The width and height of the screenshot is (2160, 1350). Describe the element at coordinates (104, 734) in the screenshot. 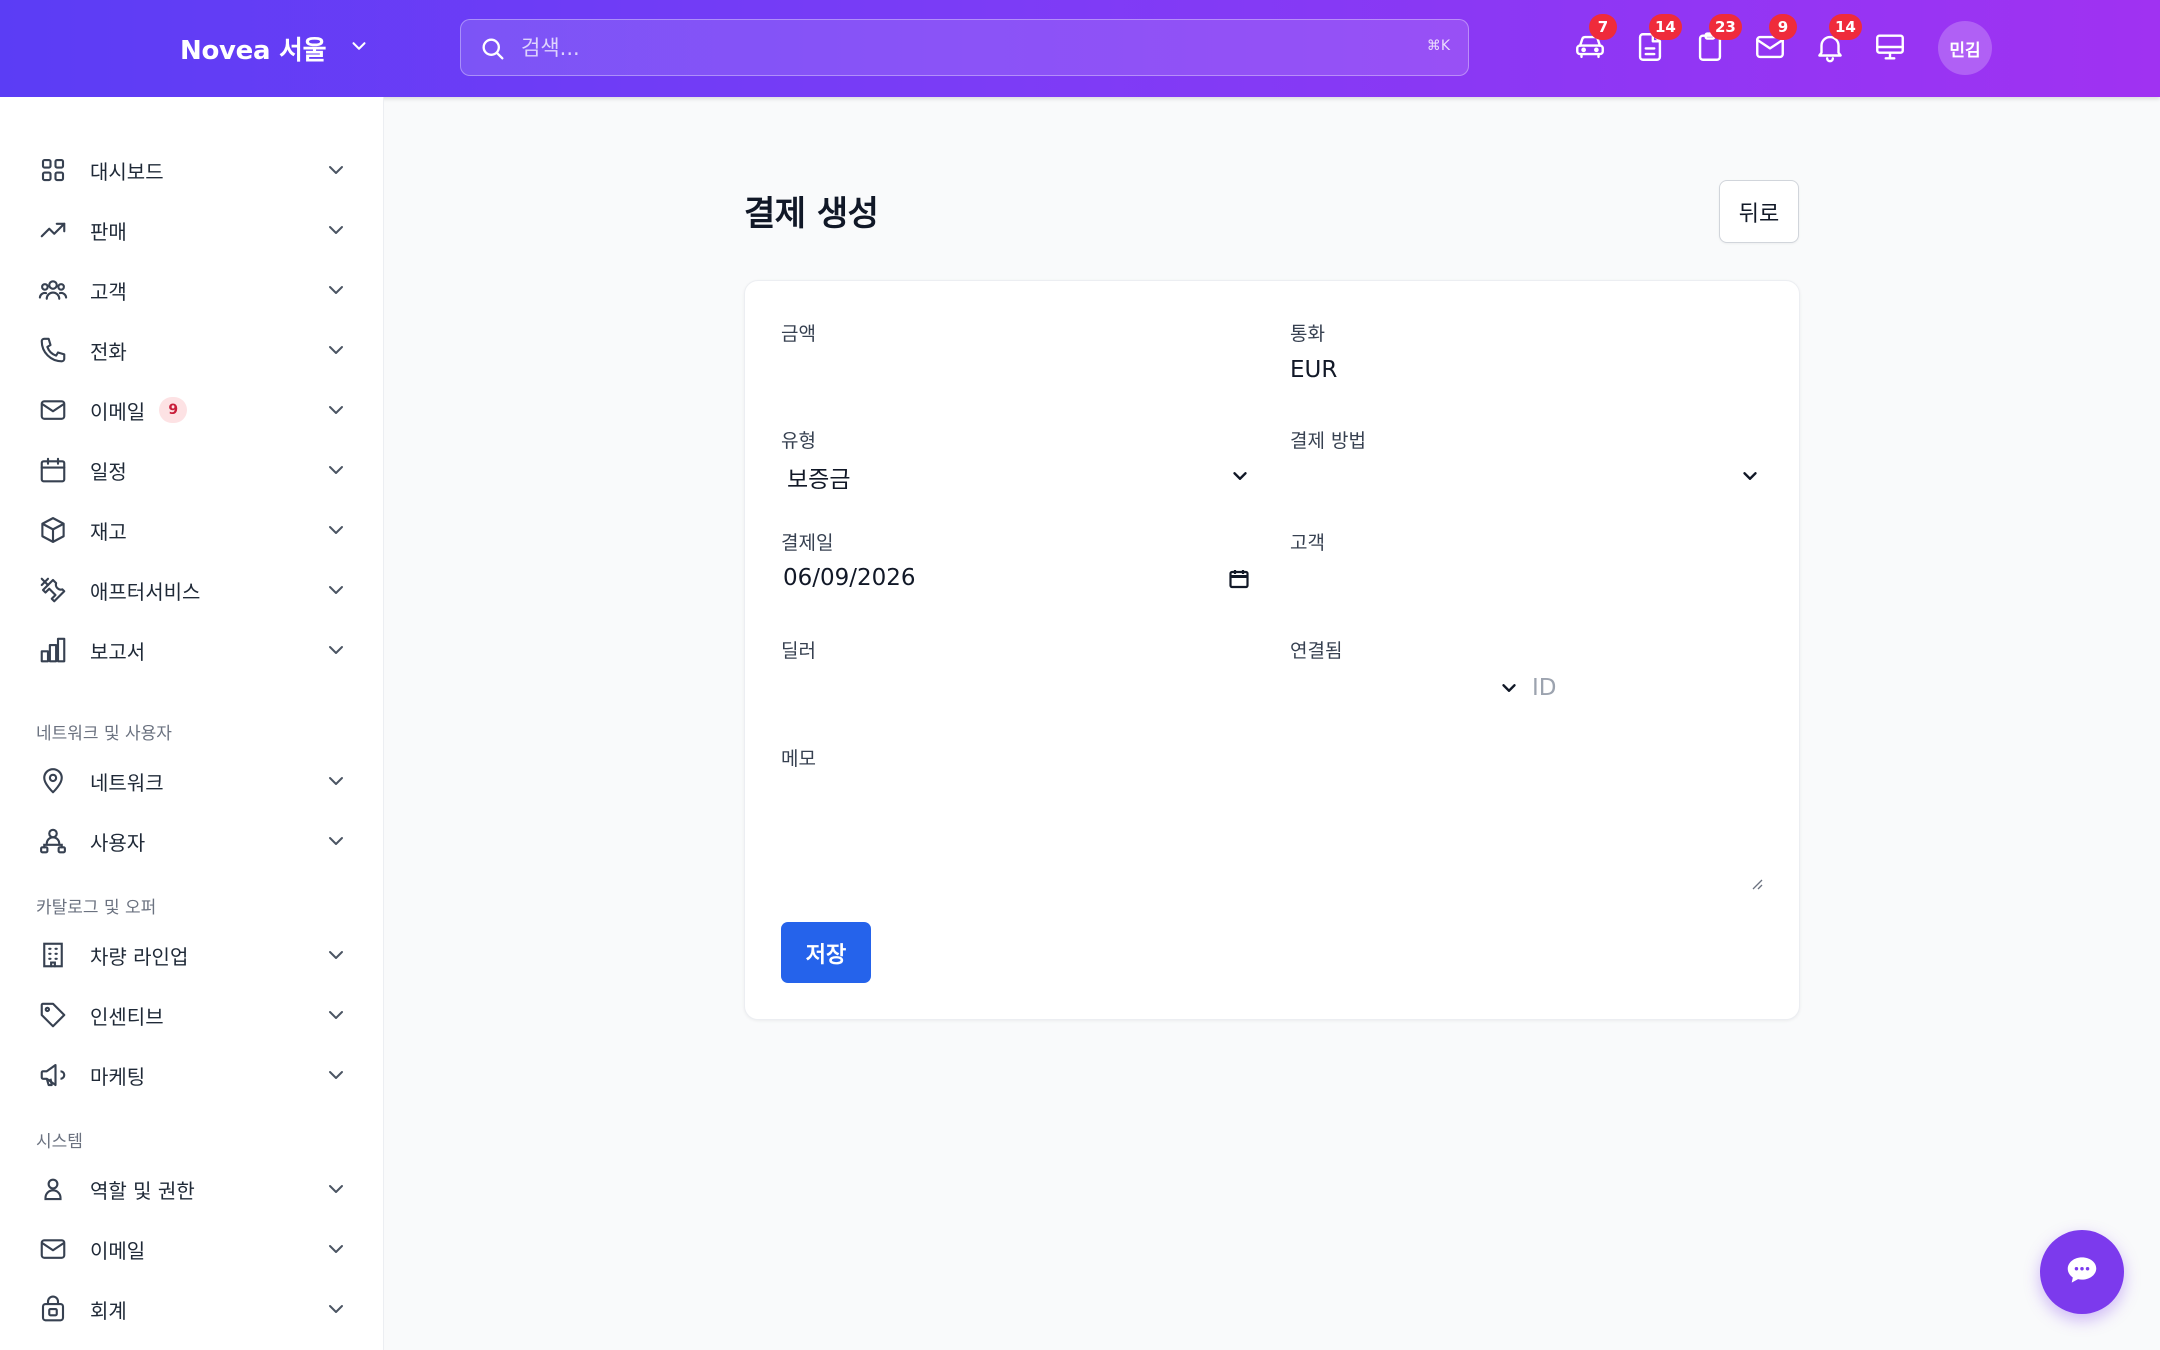

I see `section-label-network-users: 네트워크 및 사용자` at that location.